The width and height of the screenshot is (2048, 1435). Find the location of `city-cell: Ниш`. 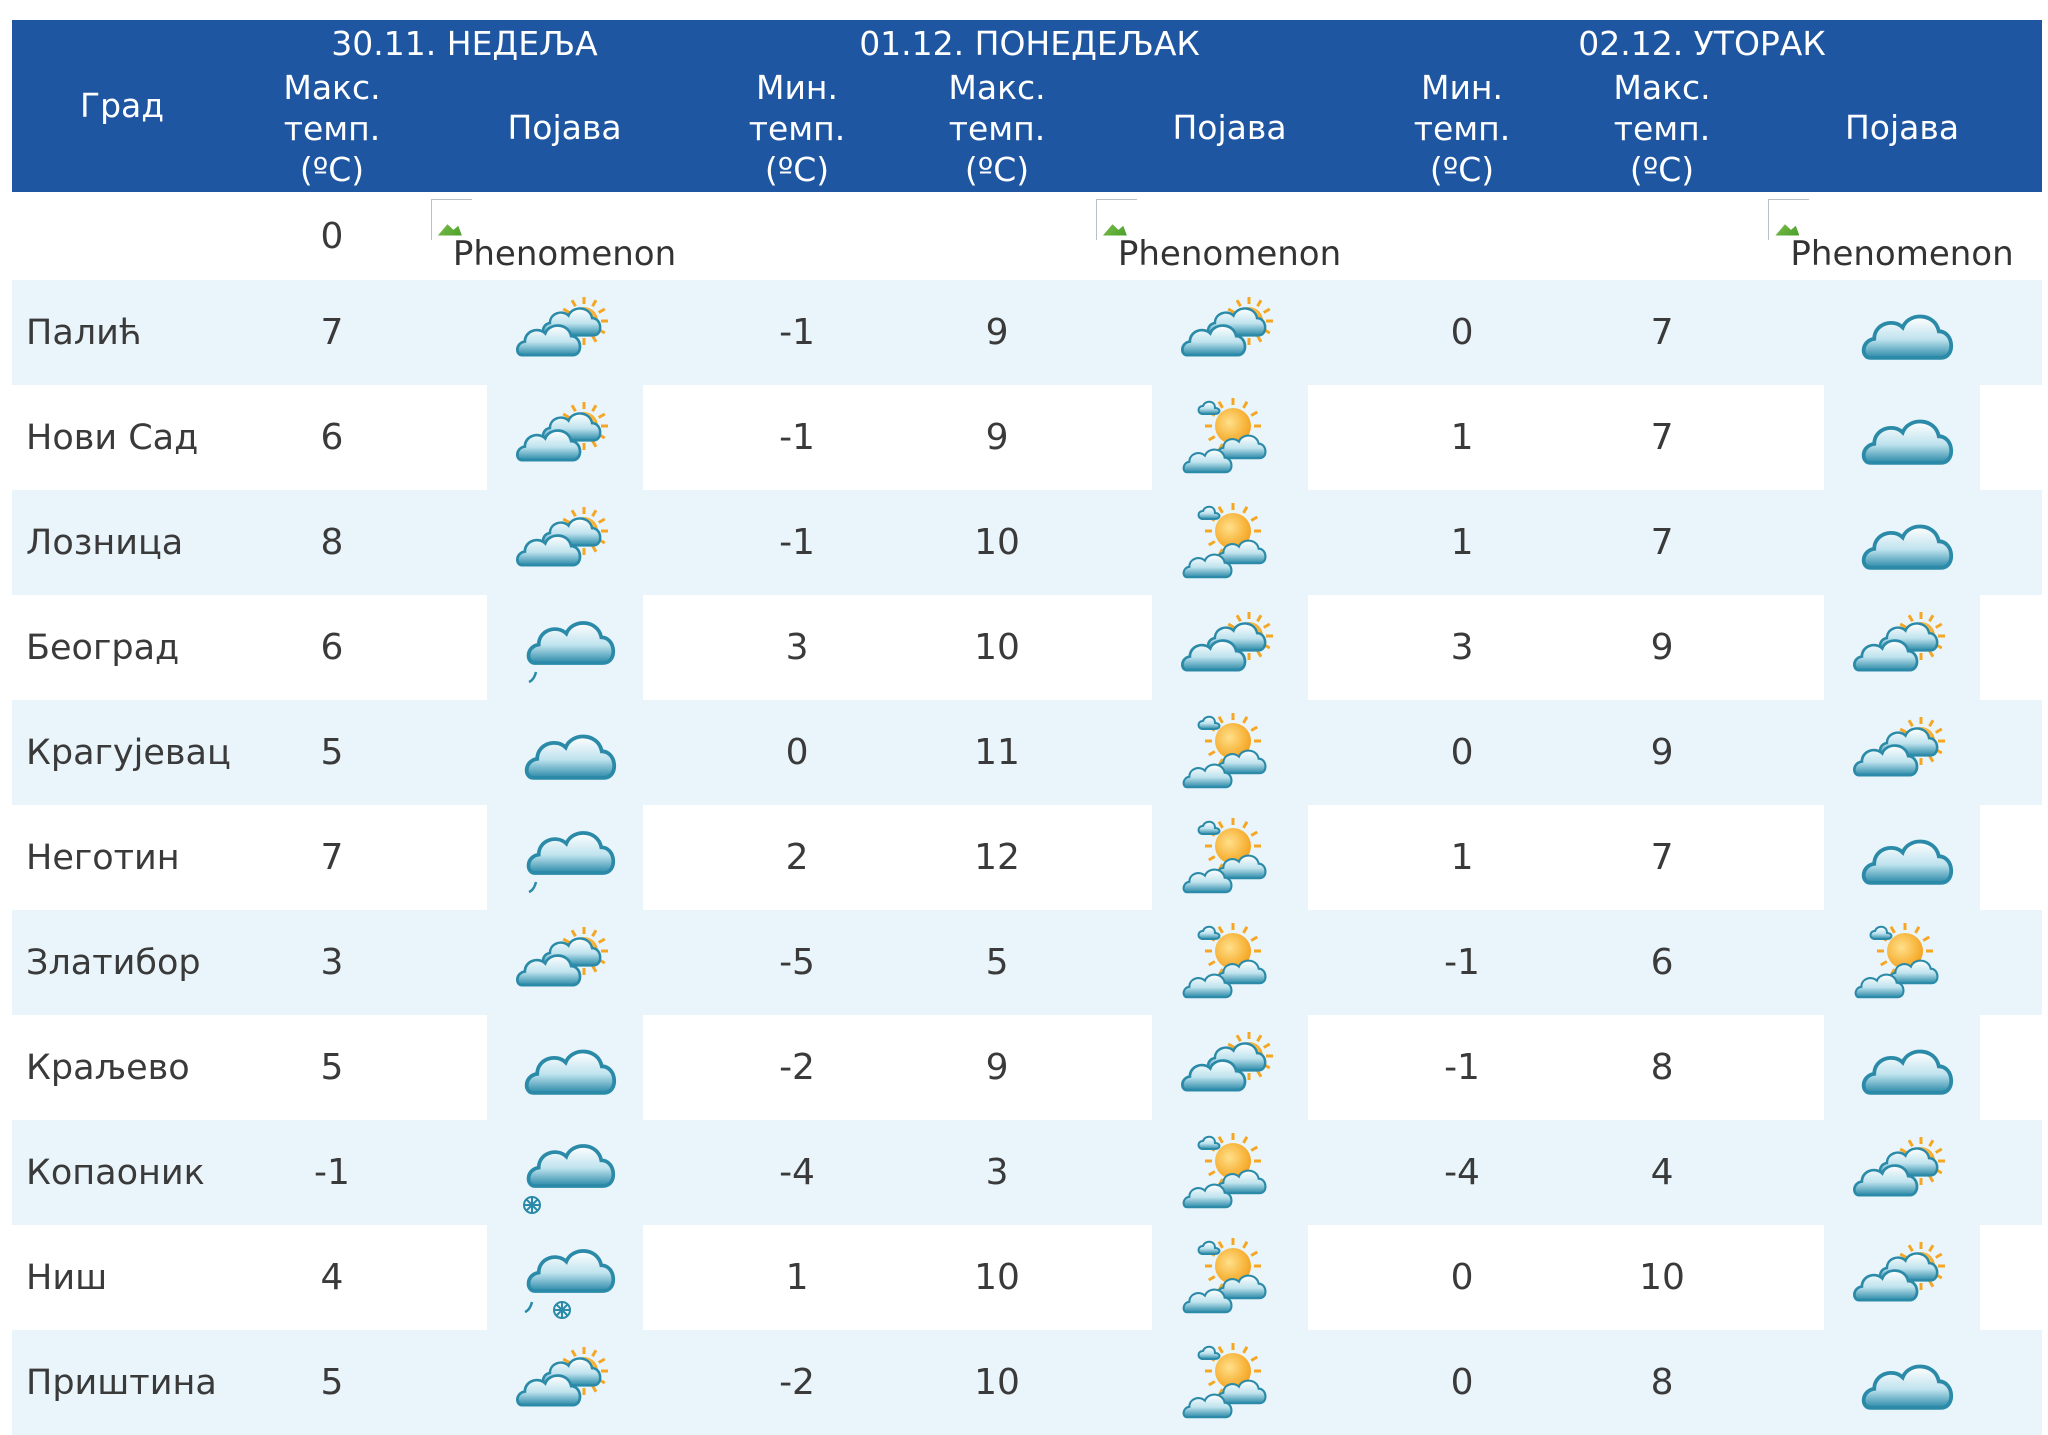

city-cell: Ниш is located at coordinates (122, 1277).